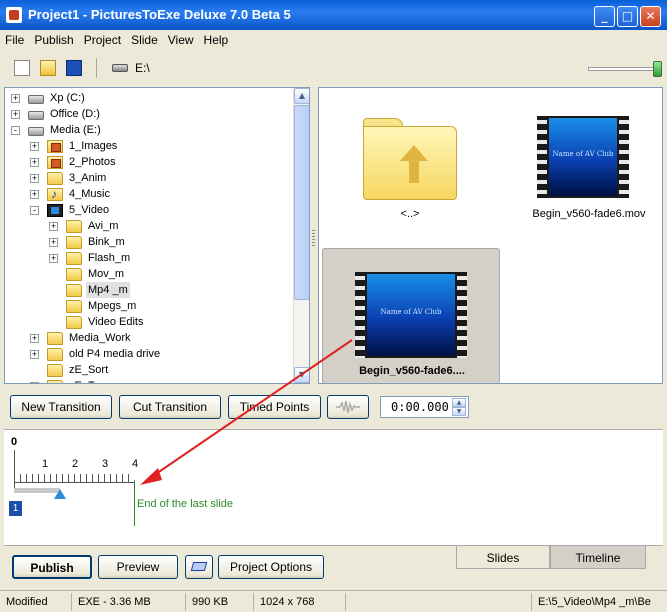 The height and width of the screenshot is (612, 667). I want to click on tab-slides: Slides, so click(503, 557).